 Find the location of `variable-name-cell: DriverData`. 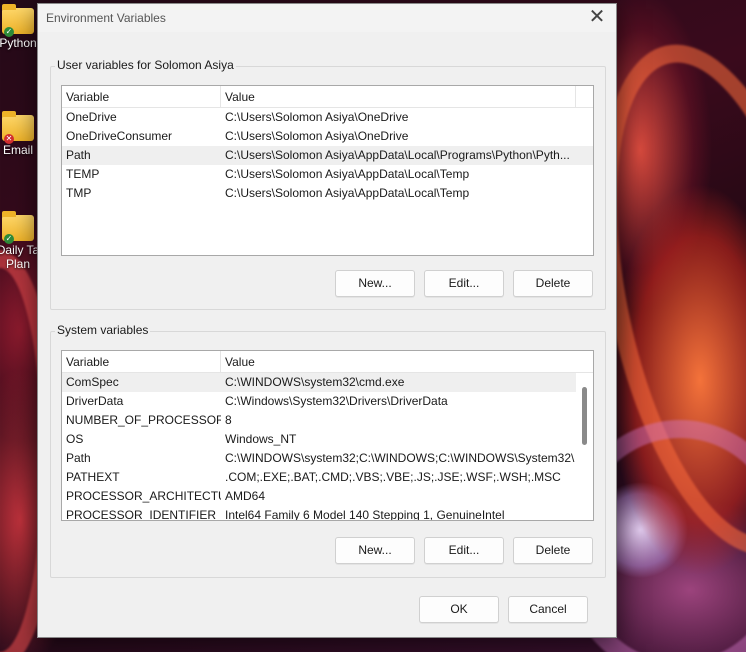

variable-name-cell: DriverData is located at coordinates (95, 401).